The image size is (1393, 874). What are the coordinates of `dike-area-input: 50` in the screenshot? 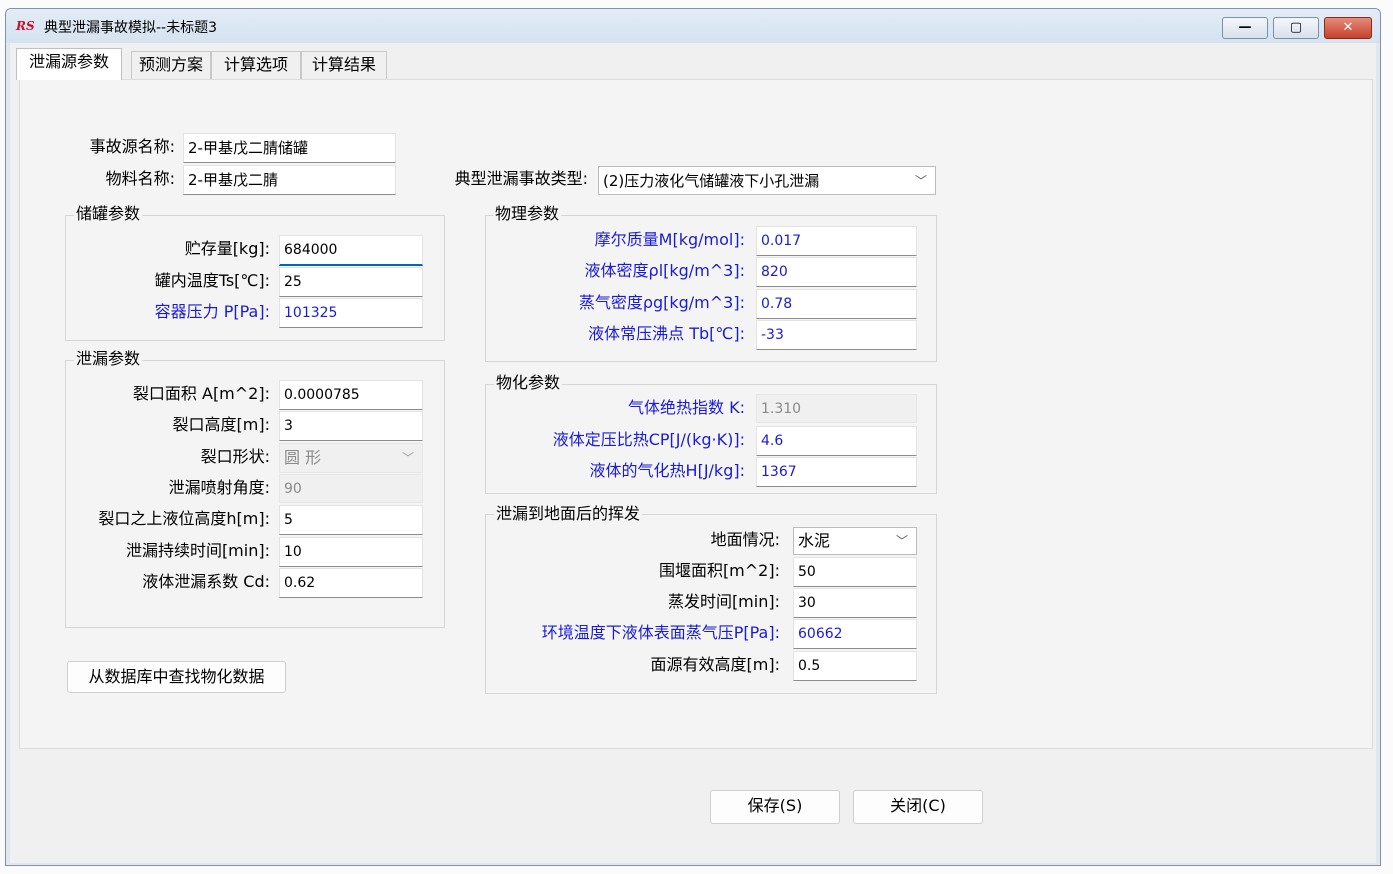 It's located at (855, 572).